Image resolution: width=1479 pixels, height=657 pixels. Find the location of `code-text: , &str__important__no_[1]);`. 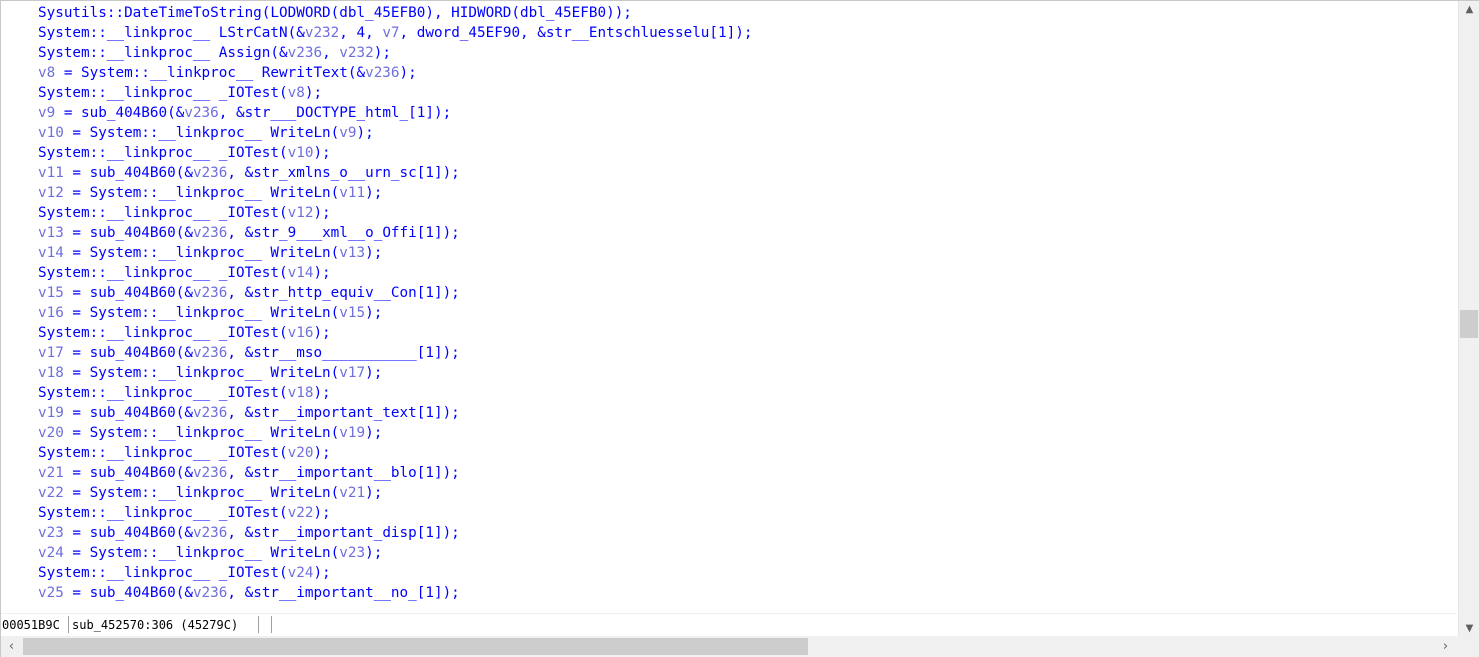

code-text: , &str__important__no_[1]); is located at coordinates (343, 593).